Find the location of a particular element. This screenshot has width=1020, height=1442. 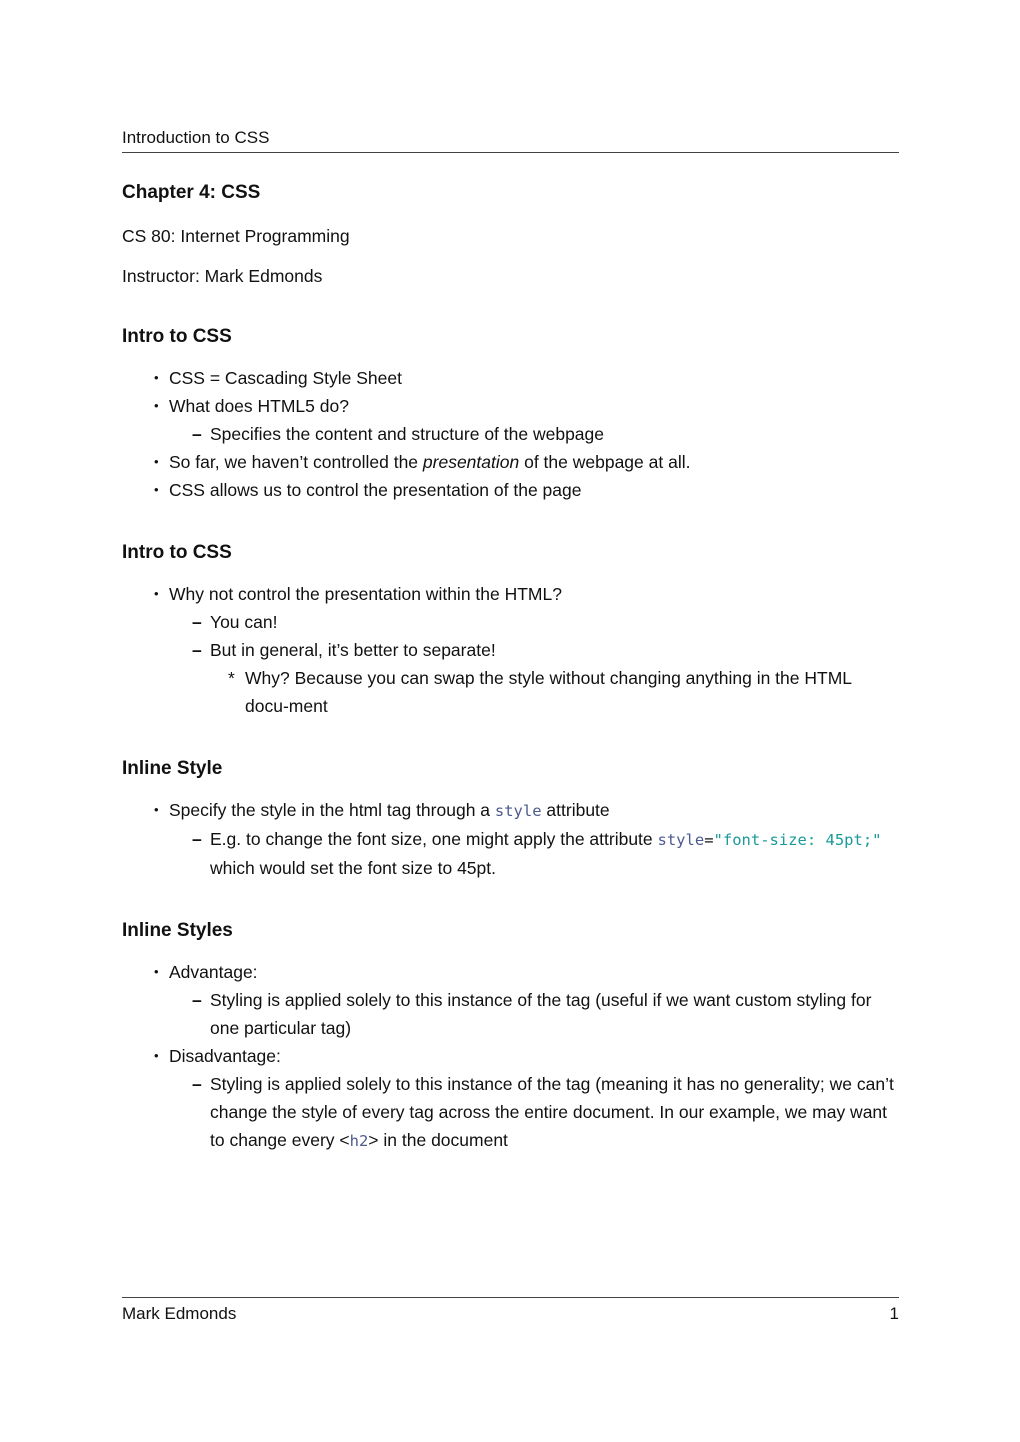

course-name: CS 80: Internet Programming is located at coordinates (236, 236).